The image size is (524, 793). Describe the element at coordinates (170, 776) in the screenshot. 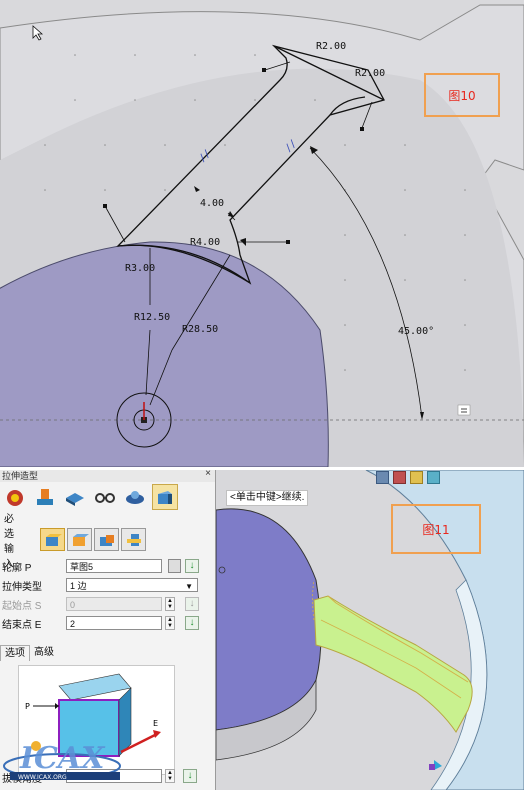

I see `draft-angle-spinner: ▲ ▼` at that location.